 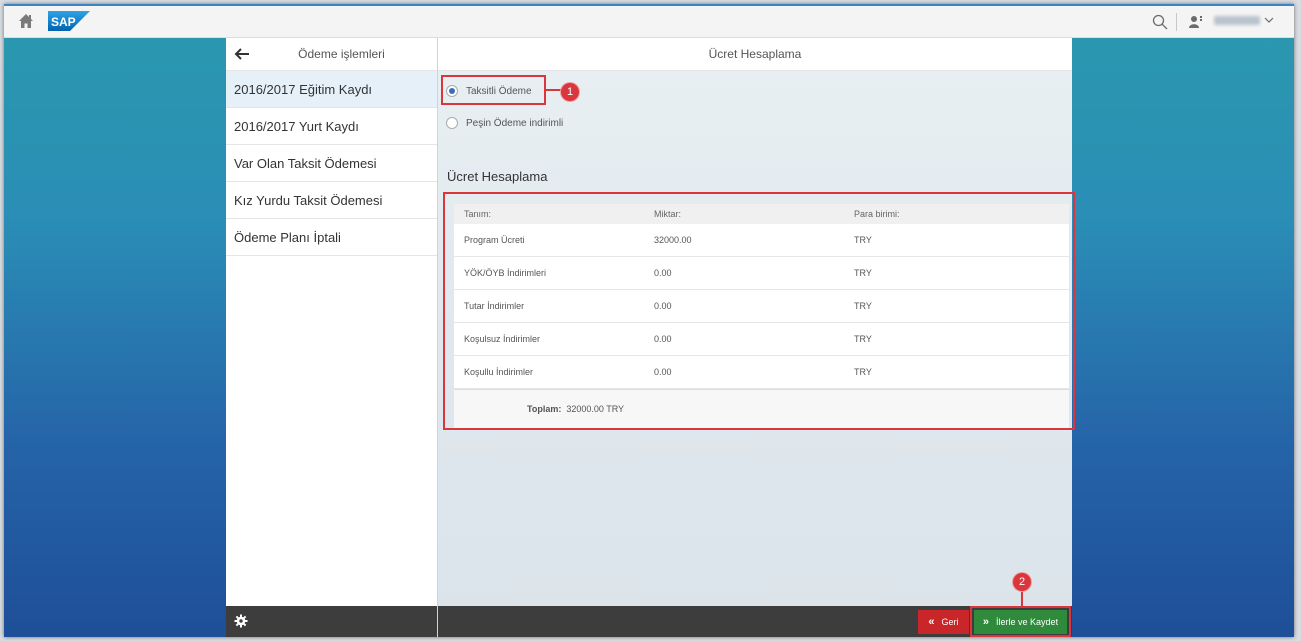 I want to click on cell-description: Koşulsuz İndirimler, so click(x=502, y=339).